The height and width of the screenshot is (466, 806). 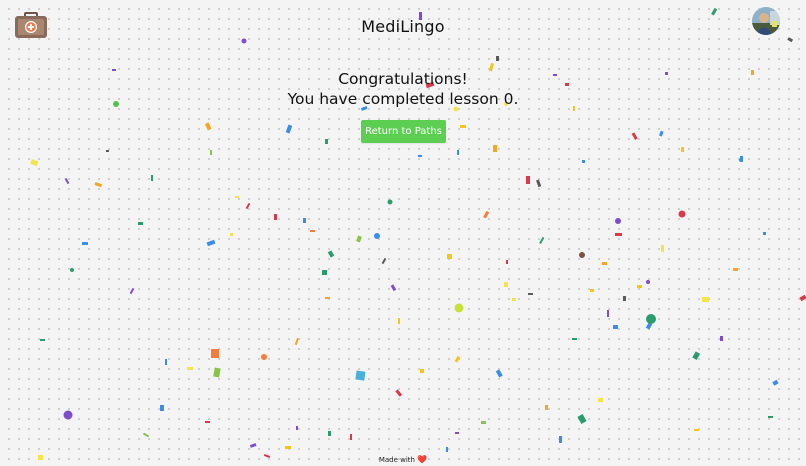 What do you see at coordinates (403, 99) in the screenshot?
I see `lesson-completed-text: You have completed lesson 0.` at bounding box center [403, 99].